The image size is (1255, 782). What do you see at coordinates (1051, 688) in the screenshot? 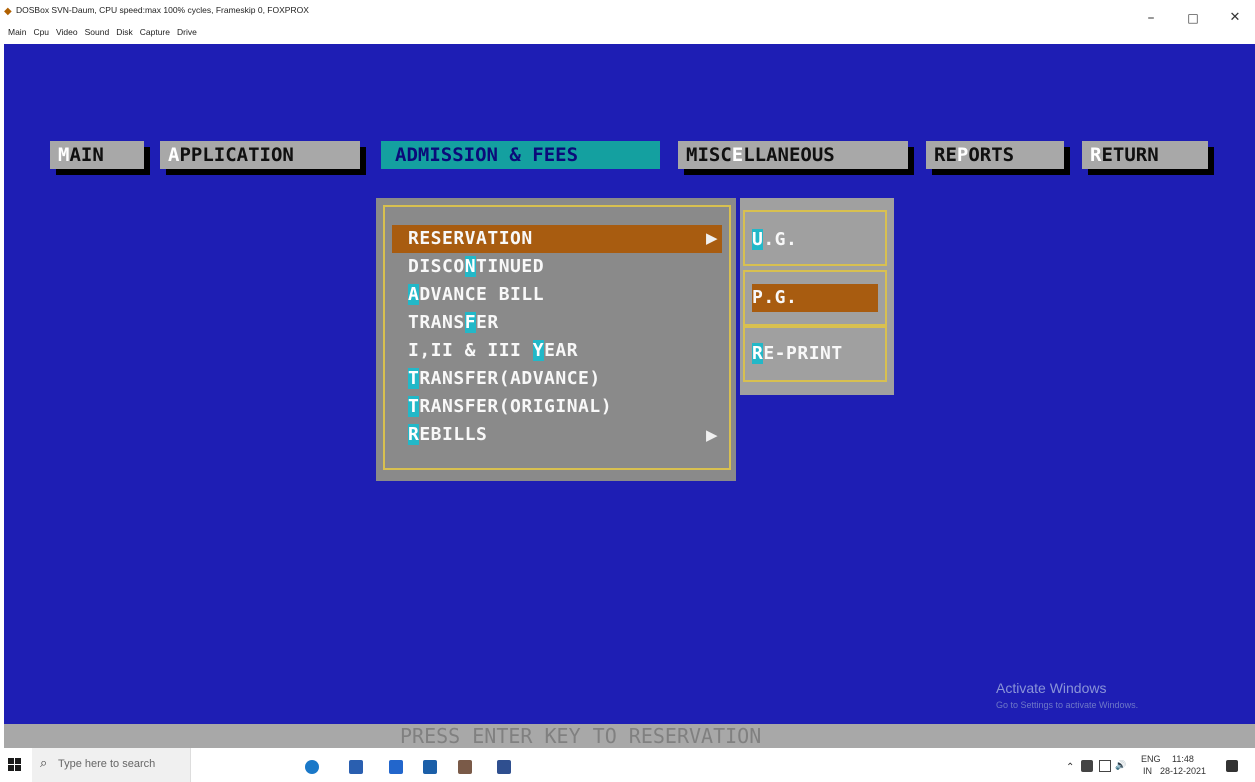
I see `activate-windows-title: Activate Windows` at bounding box center [1051, 688].